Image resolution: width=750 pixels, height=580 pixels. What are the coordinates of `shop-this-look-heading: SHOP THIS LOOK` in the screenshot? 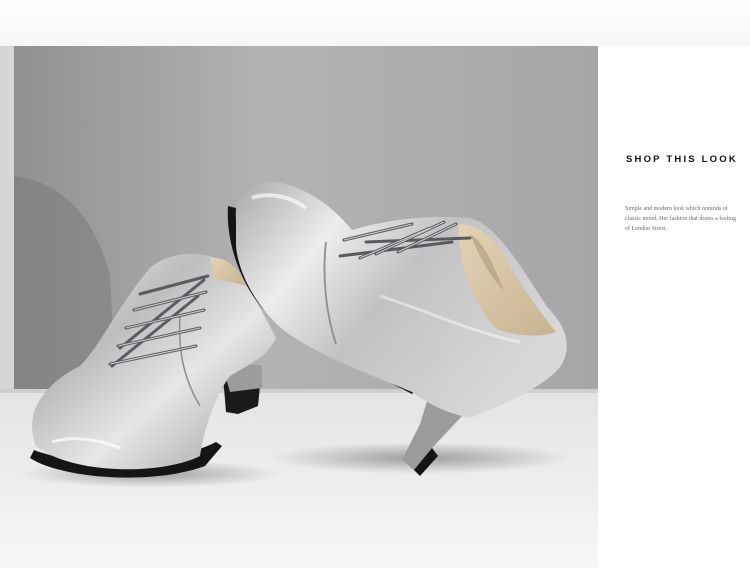 It's located at (682, 159).